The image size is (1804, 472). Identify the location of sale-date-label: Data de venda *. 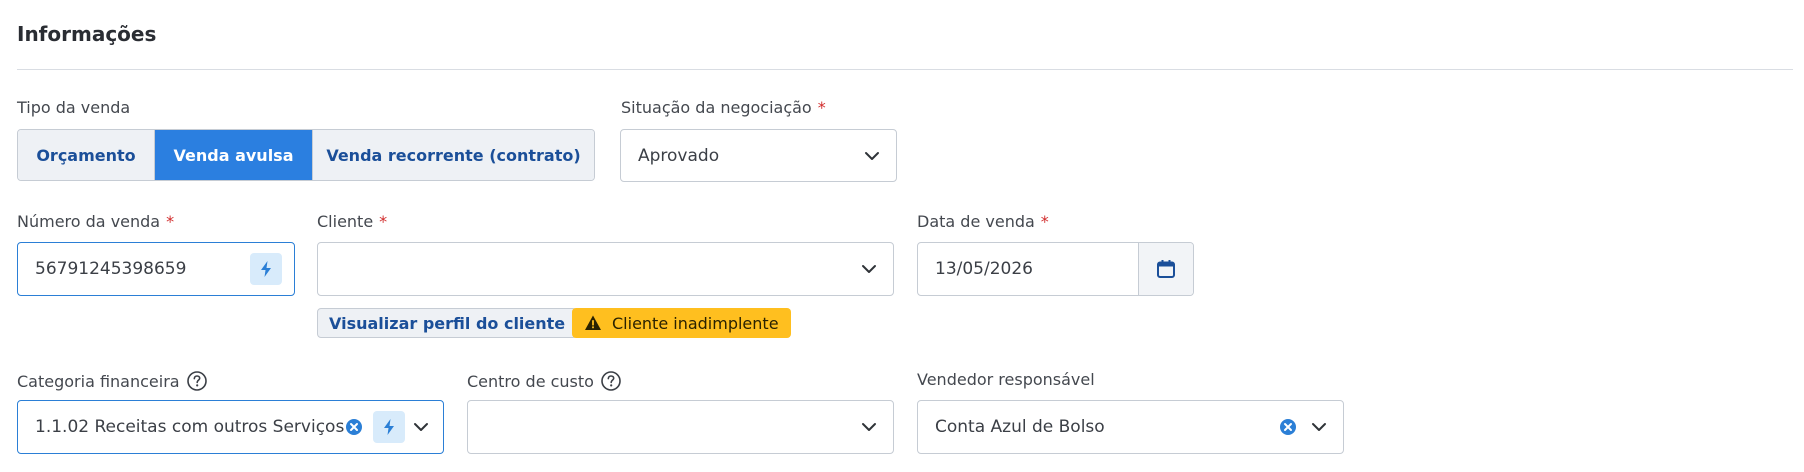
(983, 221).